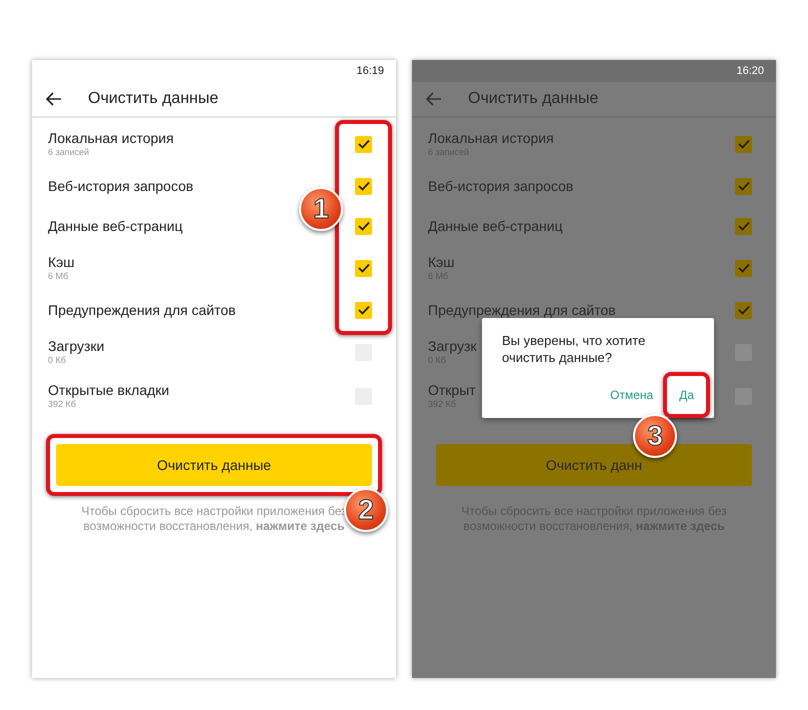  Describe the element at coordinates (750, 71) in the screenshot. I see `status-time: 16:20` at that location.